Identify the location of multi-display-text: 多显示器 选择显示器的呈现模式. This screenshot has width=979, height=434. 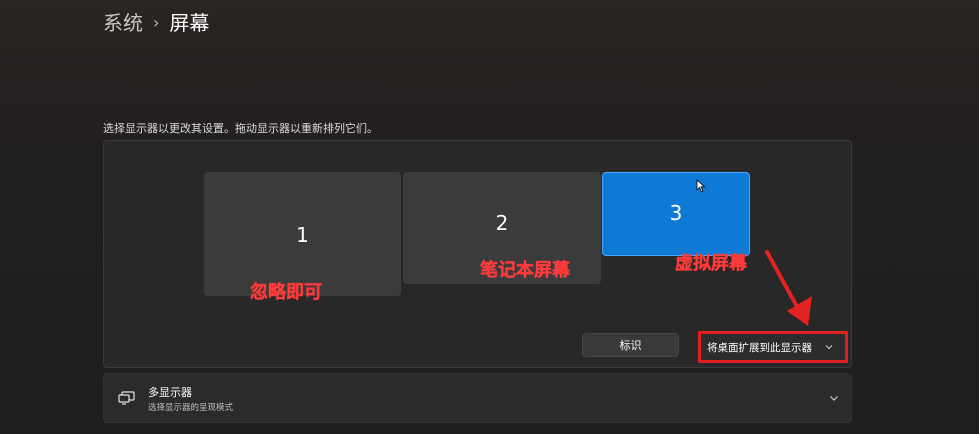
(190, 398).